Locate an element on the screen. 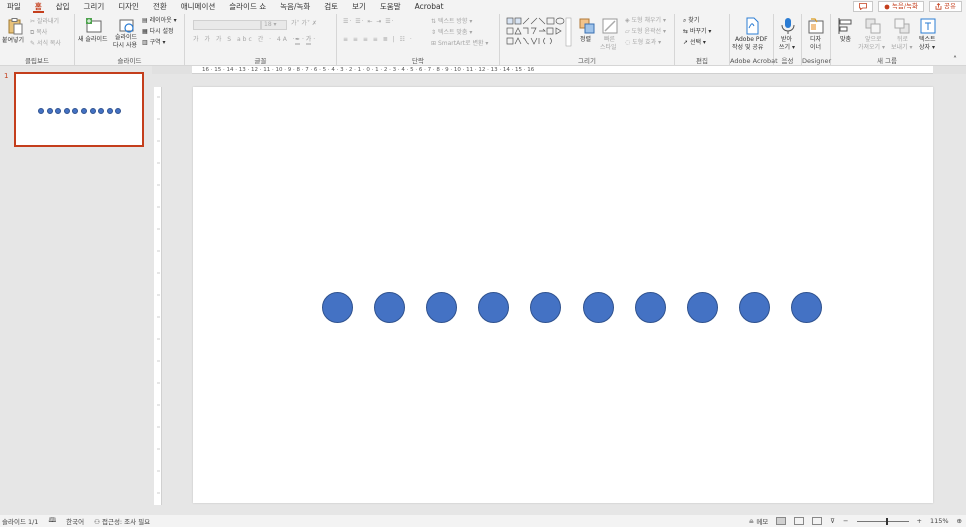  layout-button: ▤ 레이아웃 ▾ is located at coordinates (159, 21).